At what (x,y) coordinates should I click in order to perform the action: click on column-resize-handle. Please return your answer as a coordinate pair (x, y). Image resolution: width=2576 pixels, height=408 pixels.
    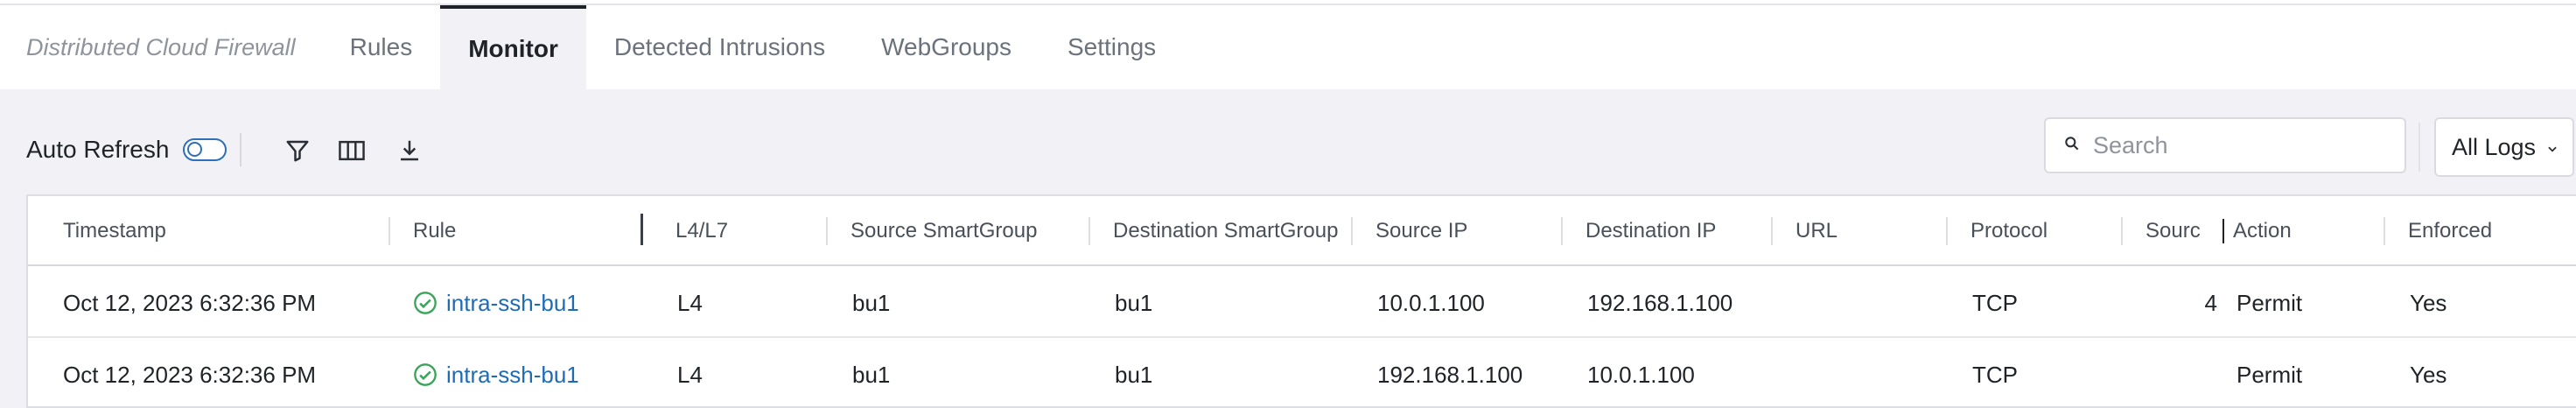
    Looking at the image, I should click on (641, 229).